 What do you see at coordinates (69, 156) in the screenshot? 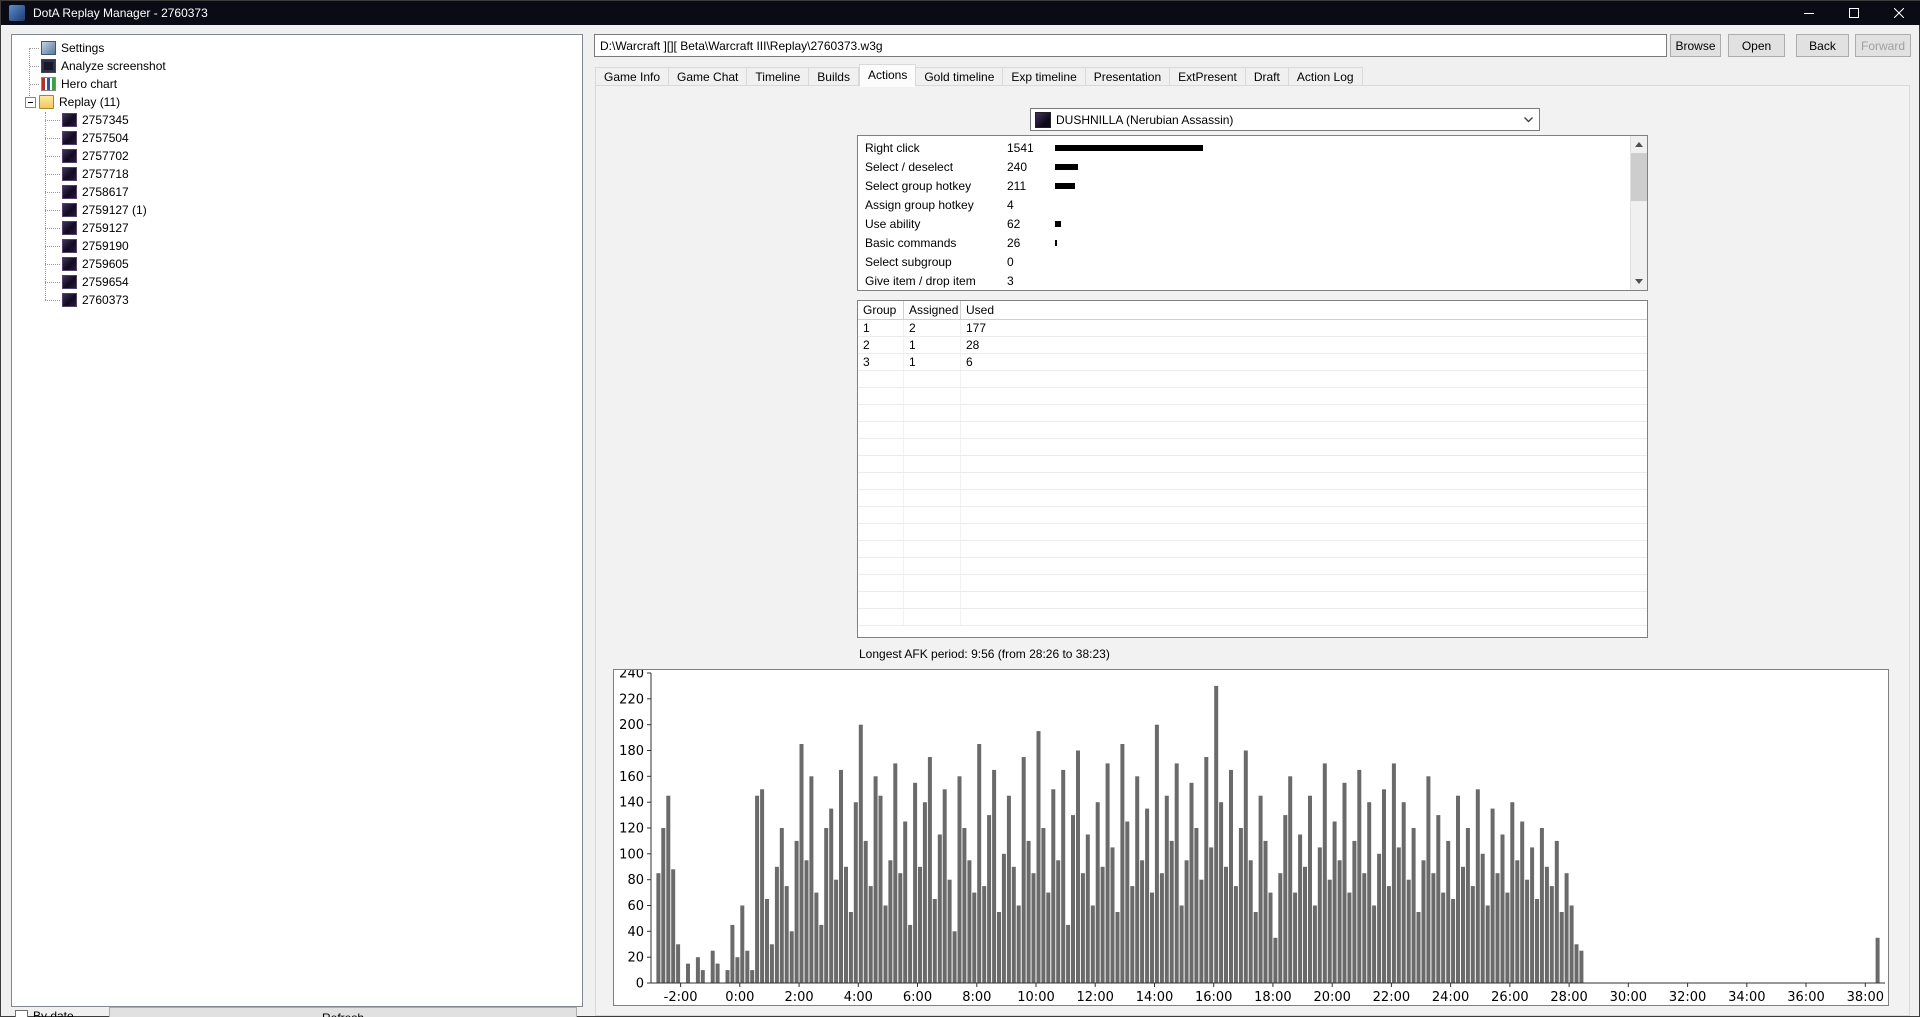
I see `replay-icon` at bounding box center [69, 156].